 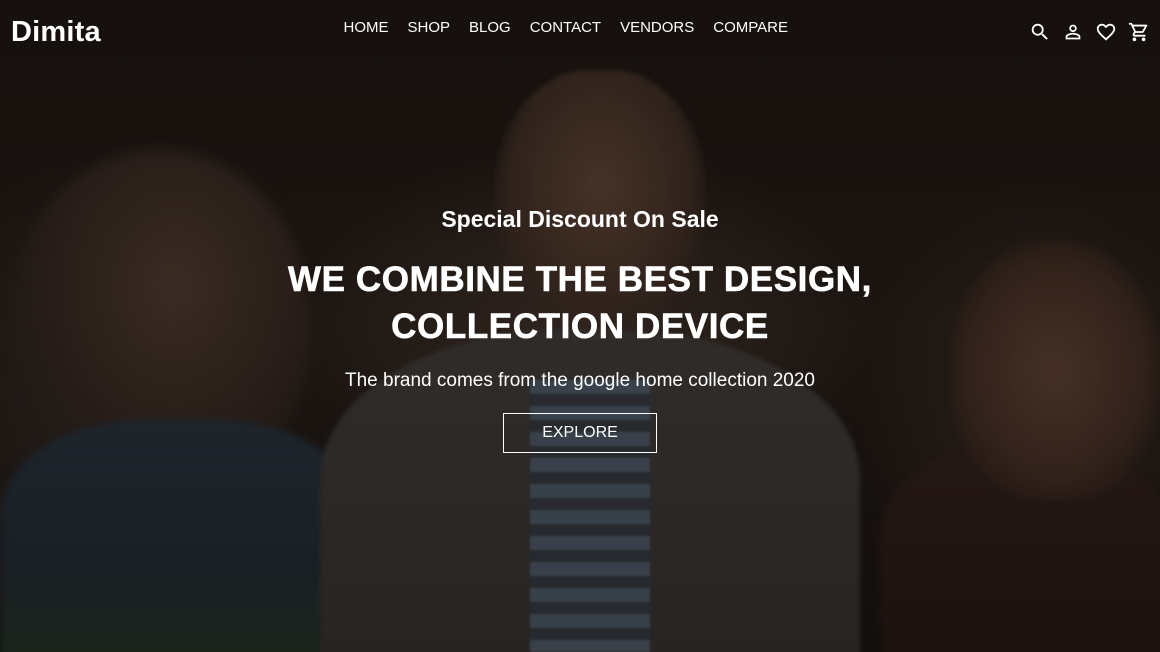 I want to click on nav-shop: SHOP, so click(x=429, y=28).